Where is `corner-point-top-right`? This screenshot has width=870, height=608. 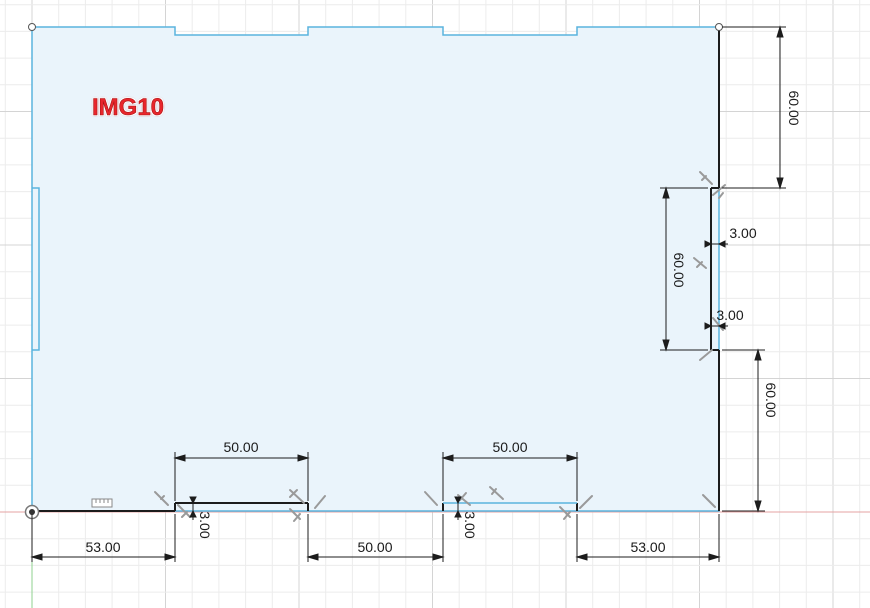 corner-point-top-right is located at coordinates (719, 27).